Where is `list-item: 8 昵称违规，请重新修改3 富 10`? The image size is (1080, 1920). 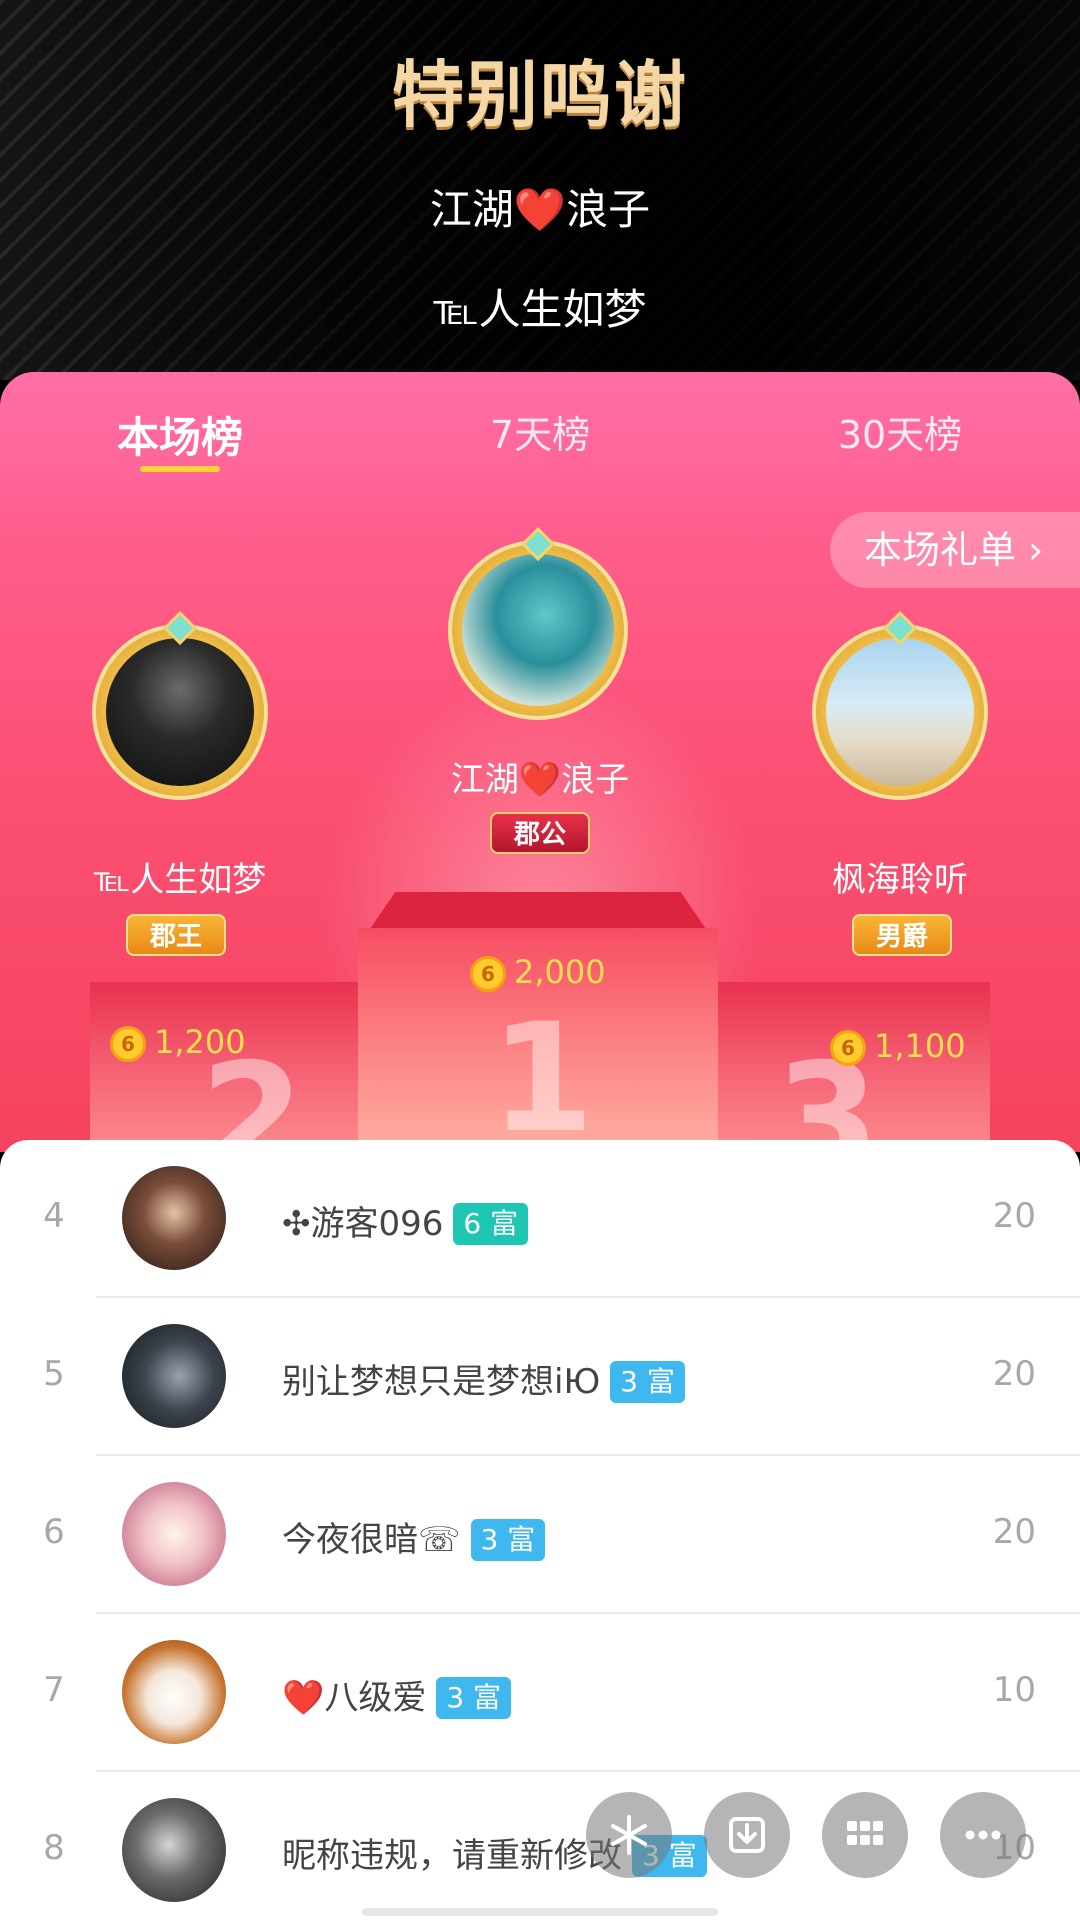
list-item: 8 昵称违规，请重新修改3 富 10 is located at coordinates (540, 1846).